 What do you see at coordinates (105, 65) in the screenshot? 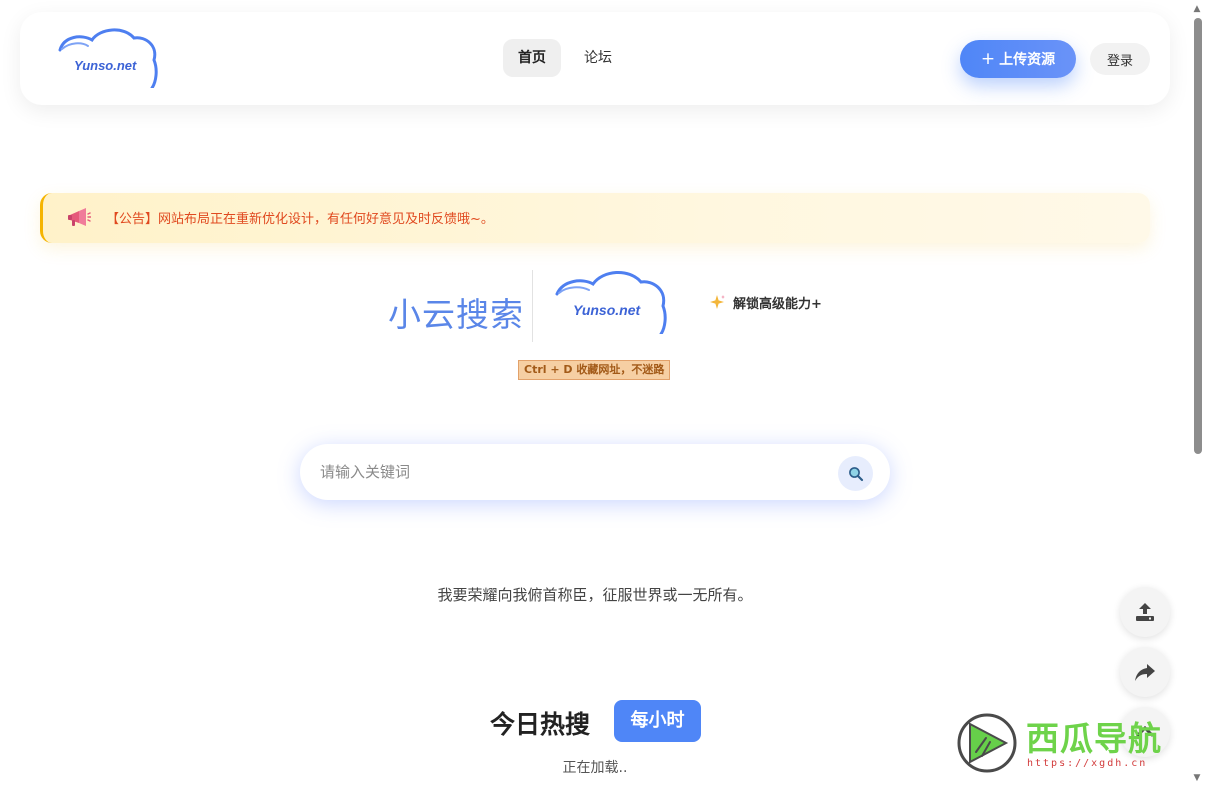
I see `logo-text: Yunso.net` at bounding box center [105, 65].